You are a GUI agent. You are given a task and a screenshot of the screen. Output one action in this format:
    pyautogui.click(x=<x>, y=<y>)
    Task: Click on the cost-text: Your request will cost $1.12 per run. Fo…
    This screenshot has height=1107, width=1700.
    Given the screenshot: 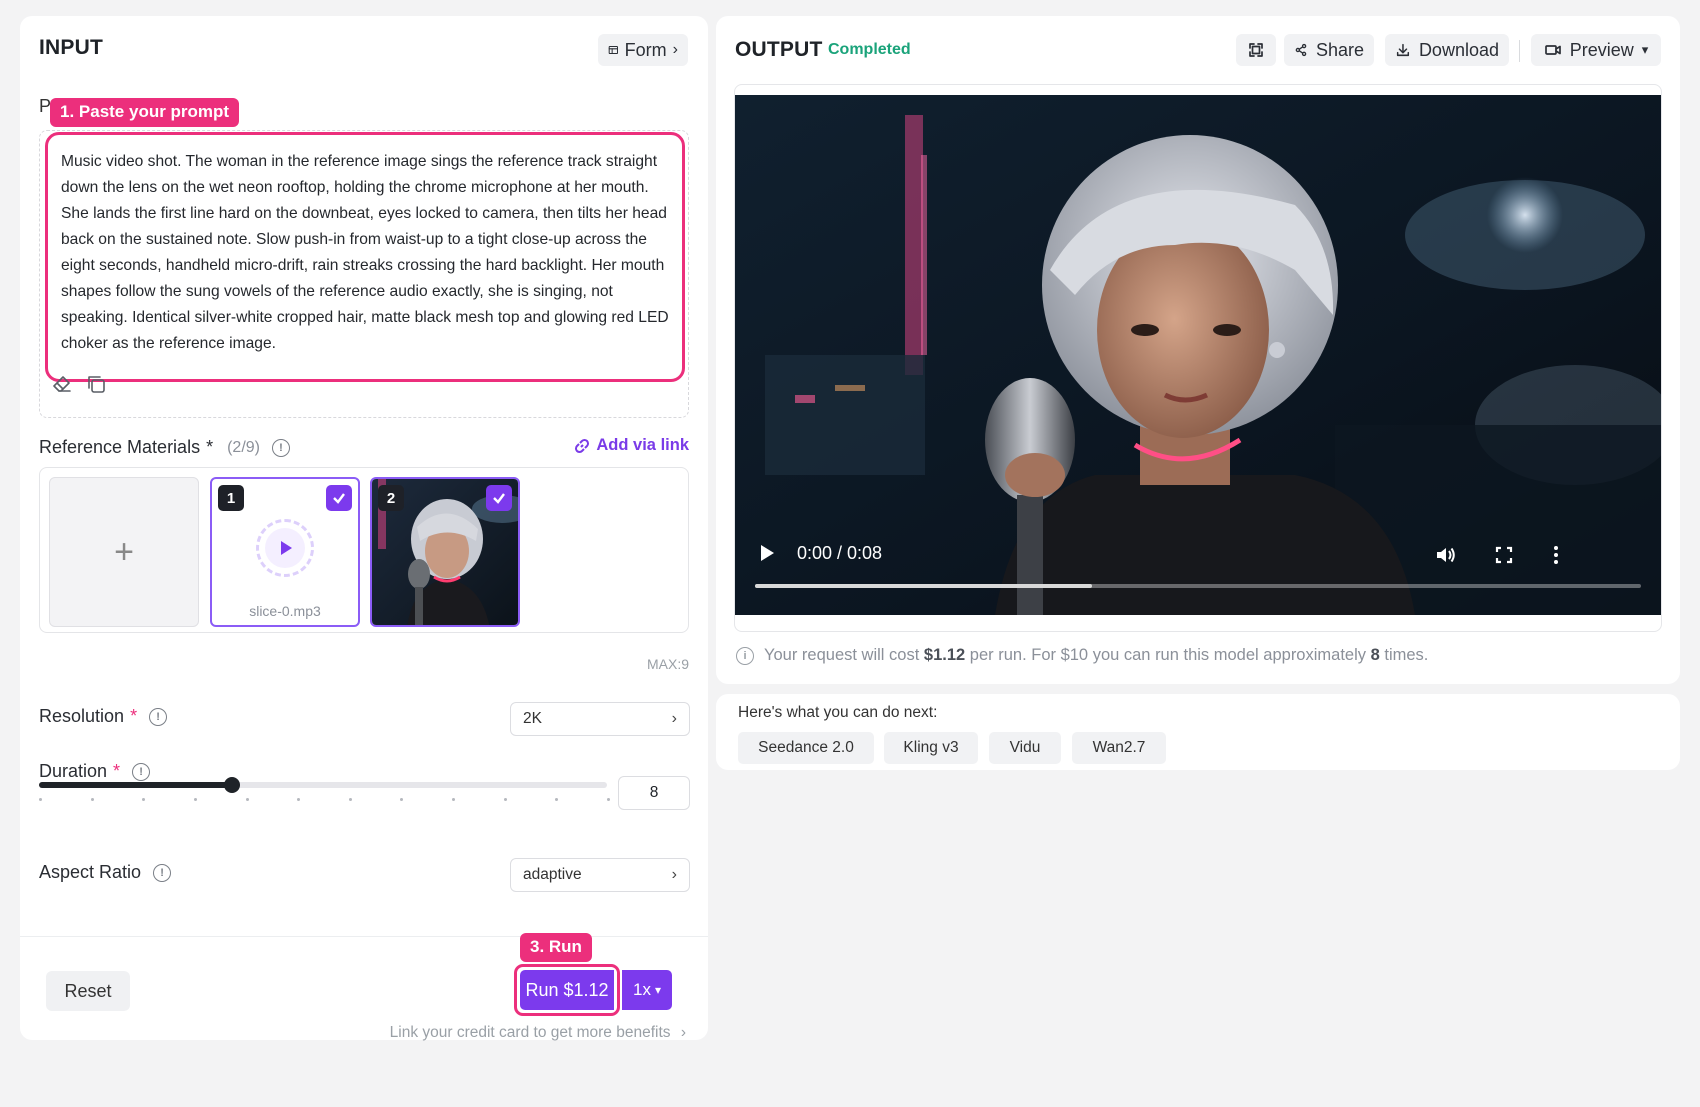 What is the action you would take?
    pyautogui.click(x=1096, y=655)
    